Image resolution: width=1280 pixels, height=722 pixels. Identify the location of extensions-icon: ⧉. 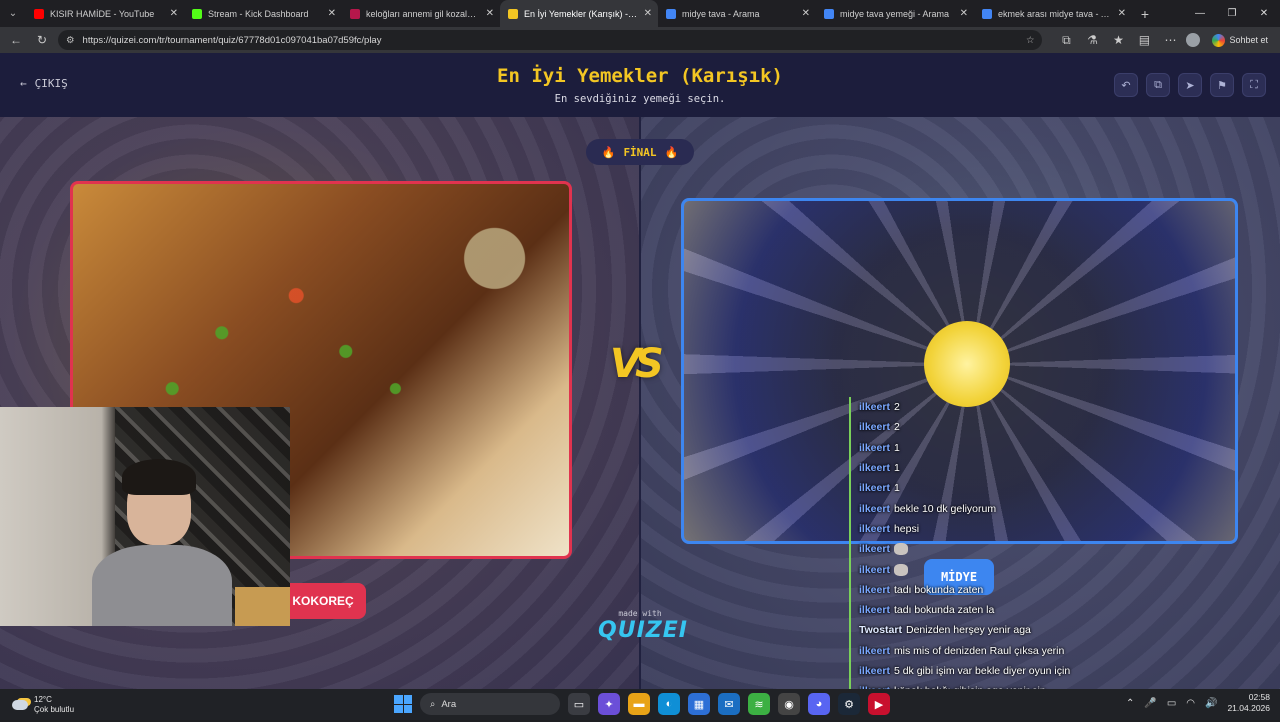
(1066, 40).